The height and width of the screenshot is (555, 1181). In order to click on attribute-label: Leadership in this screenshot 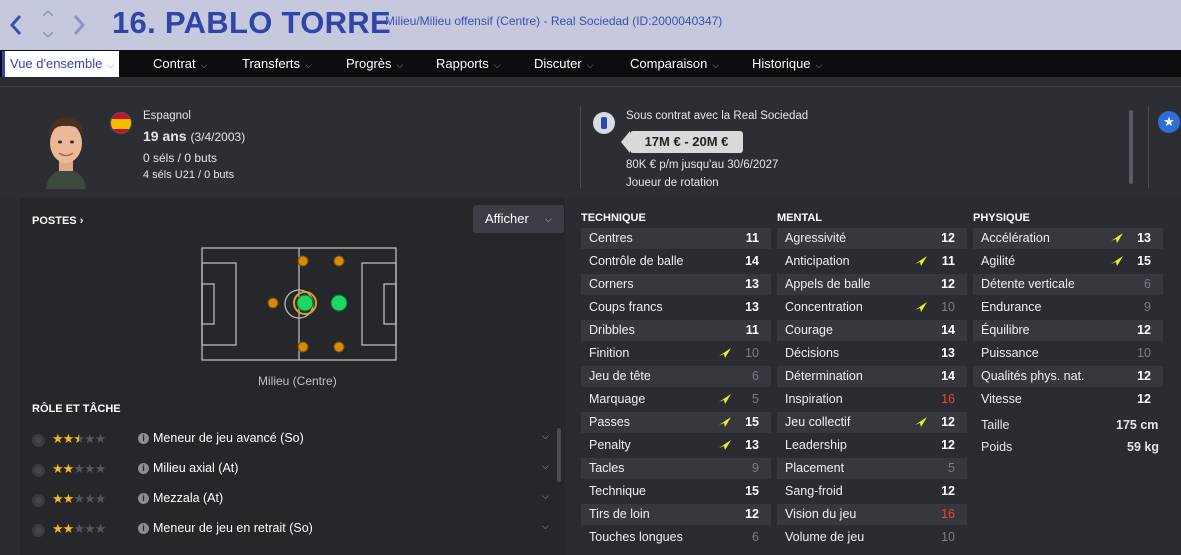, I will do `click(816, 445)`.